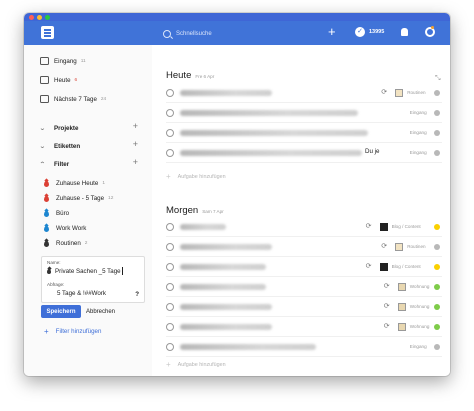 This screenshot has width=474, height=411. I want to click on sidebar-filter-item: Zuhause Heute 1, so click(74, 183).